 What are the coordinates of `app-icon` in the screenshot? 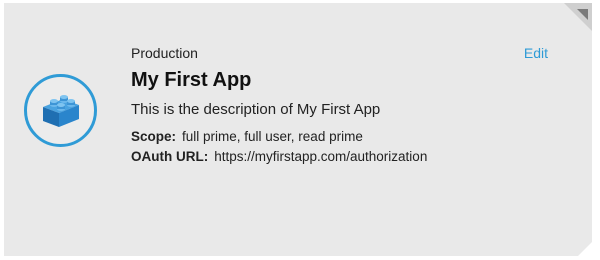 It's located at (60, 110).